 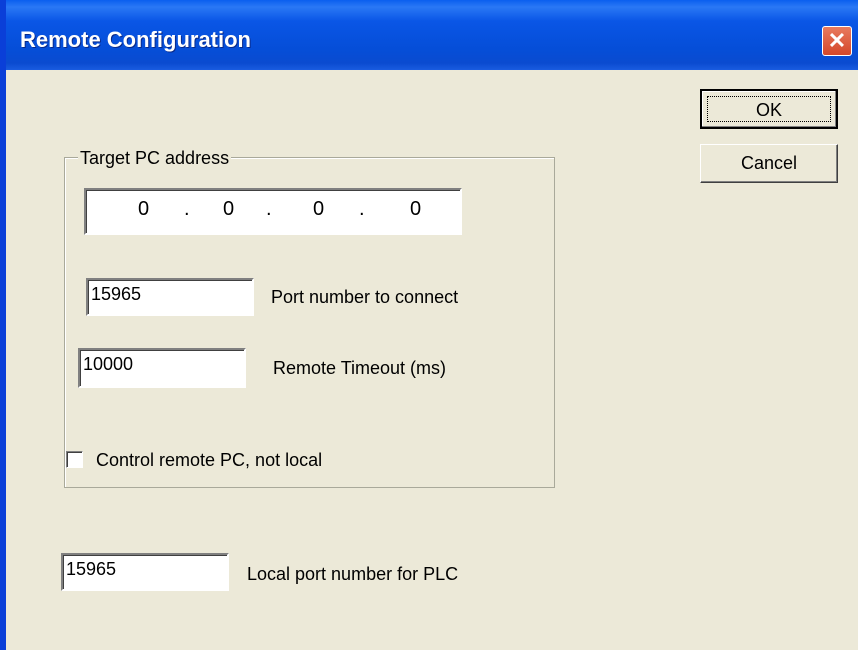 I want to click on control-remote-label: Control remote PC, not local, so click(x=209, y=460).